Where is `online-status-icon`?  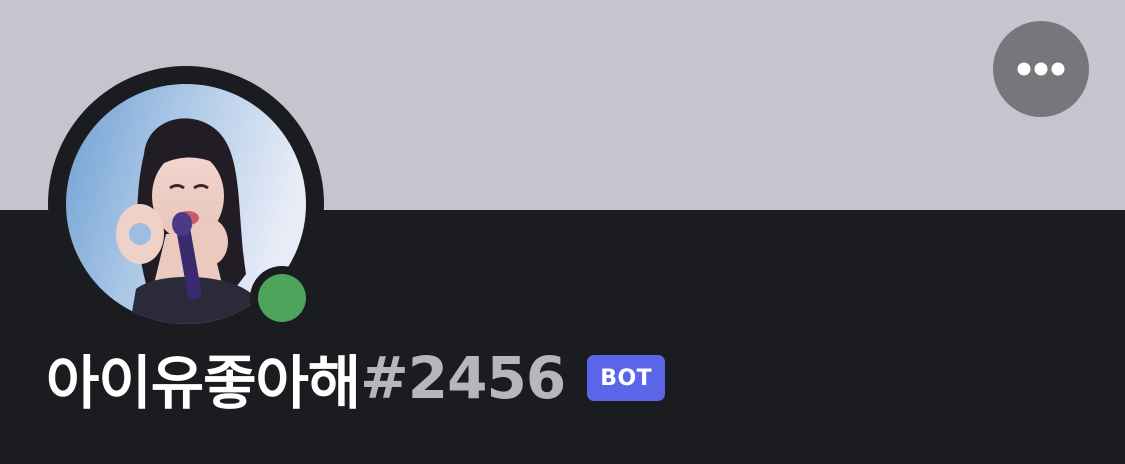
online-status-icon is located at coordinates (282, 298).